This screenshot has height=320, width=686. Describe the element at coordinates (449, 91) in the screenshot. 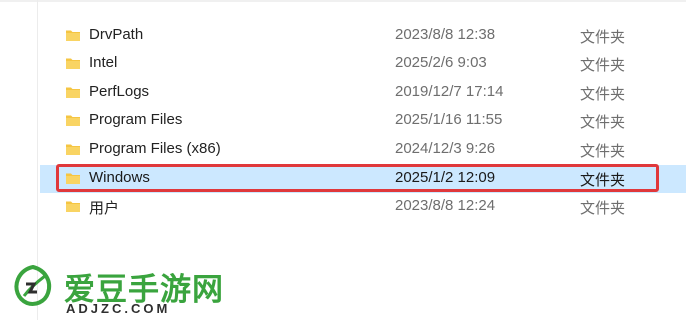

I see `file-date-modified: 2019/12/7 17:14` at that location.